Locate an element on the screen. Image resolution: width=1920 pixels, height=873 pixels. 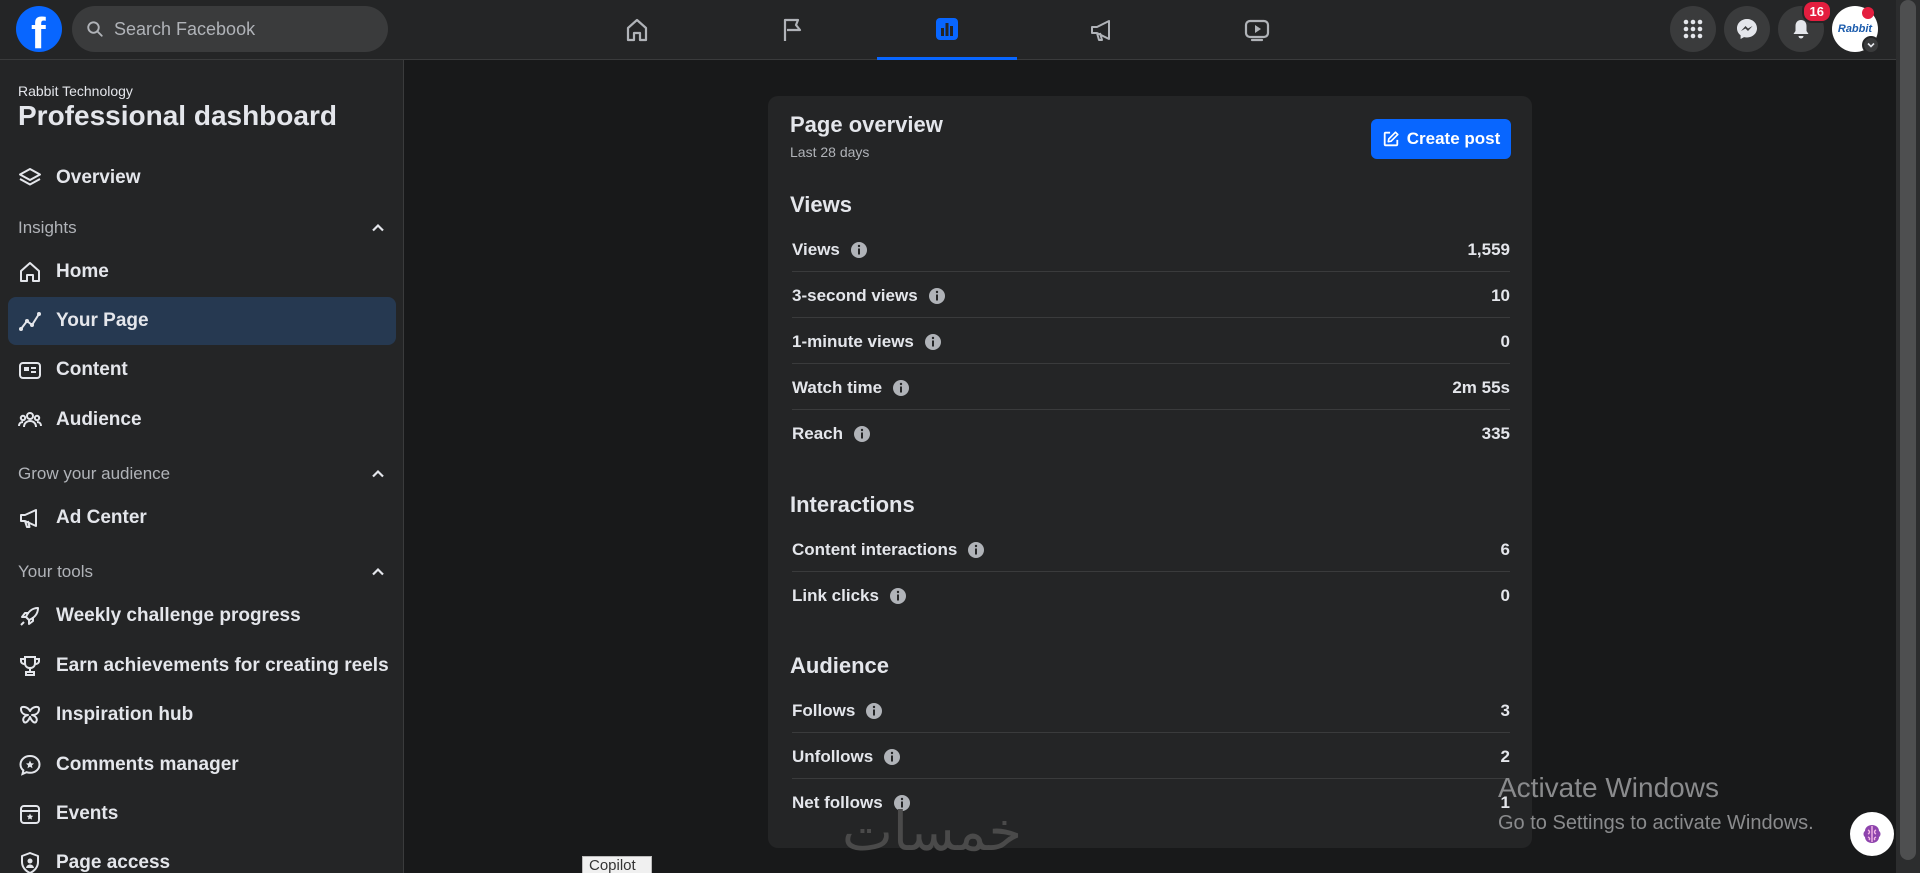
search-input is located at coordinates (239, 29).